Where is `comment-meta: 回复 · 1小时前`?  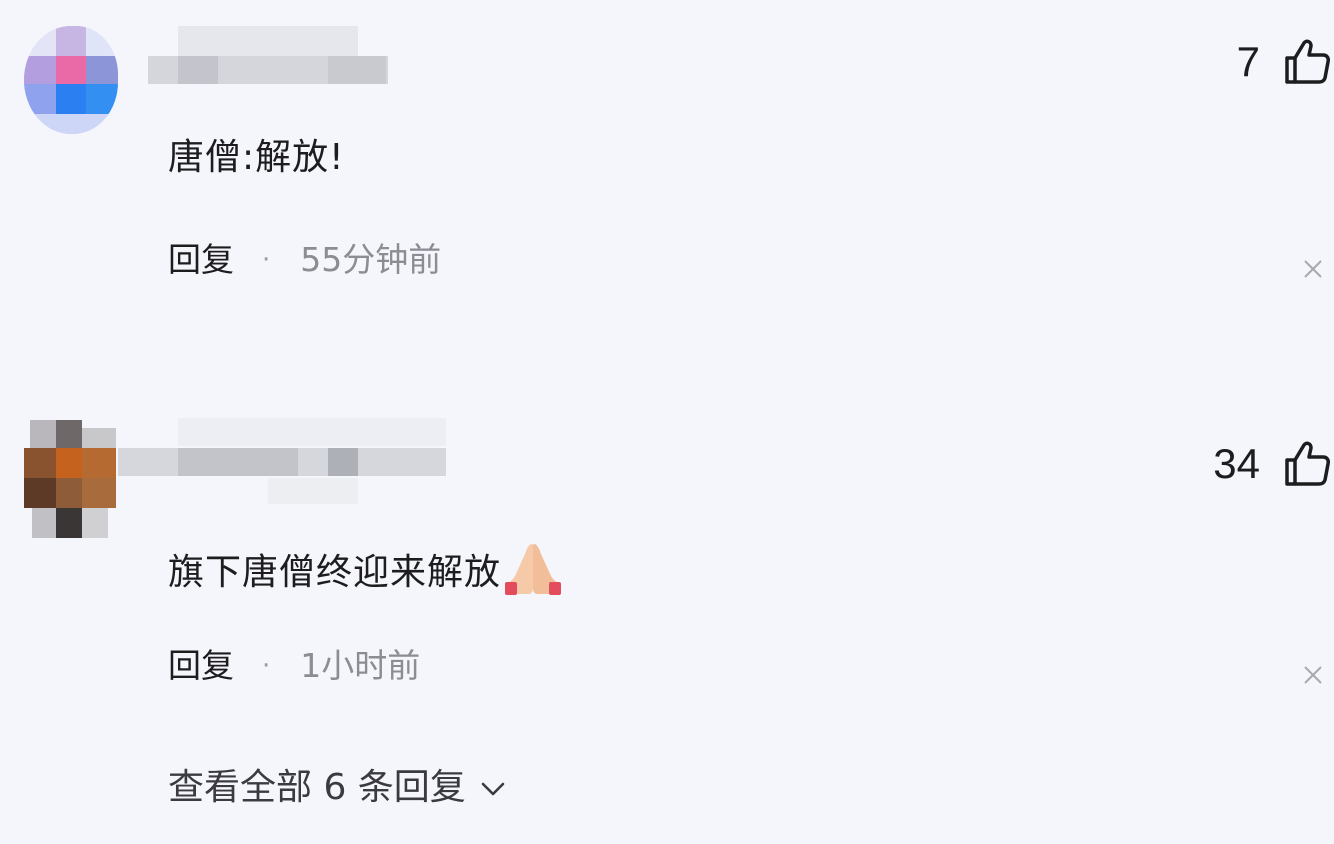 comment-meta: 回复 · 1小时前 is located at coordinates (294, 666).